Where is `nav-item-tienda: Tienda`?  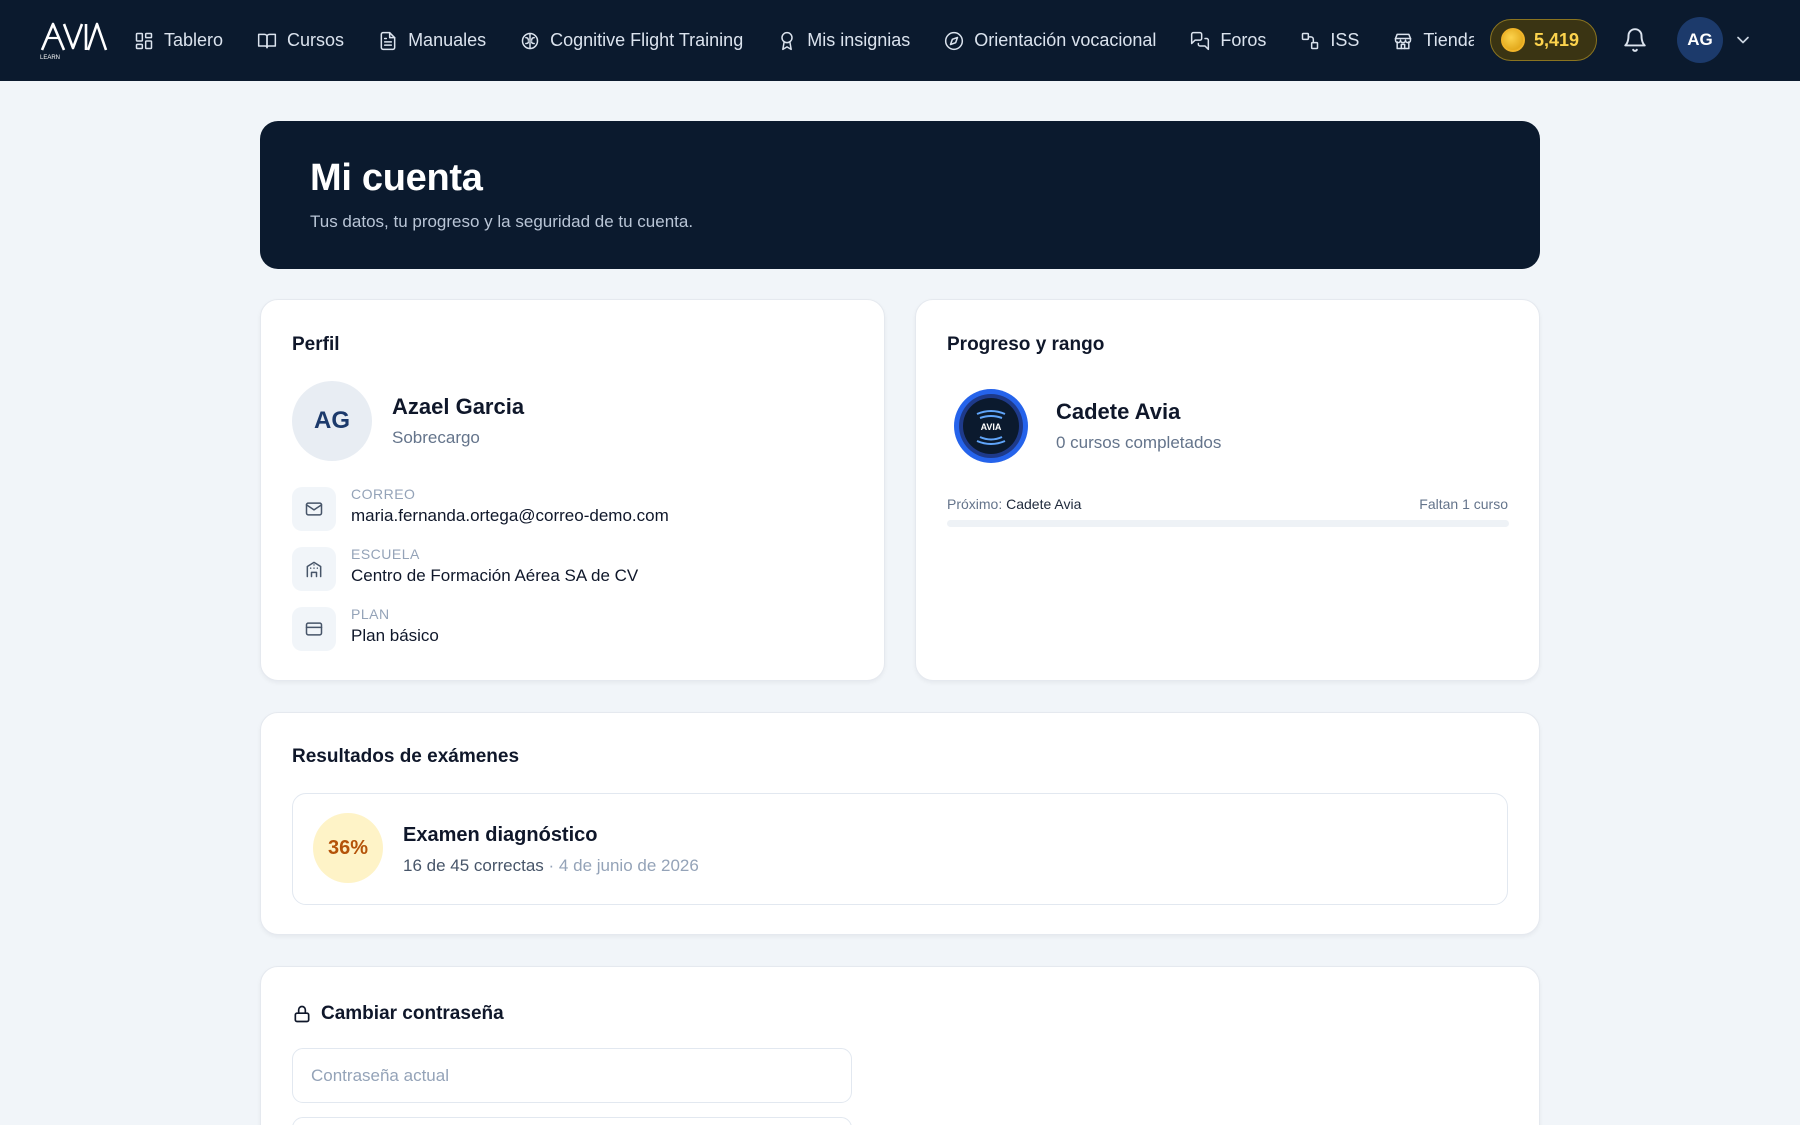
nav-item-tienda: Tienda is located at coordinates (1433, 40).